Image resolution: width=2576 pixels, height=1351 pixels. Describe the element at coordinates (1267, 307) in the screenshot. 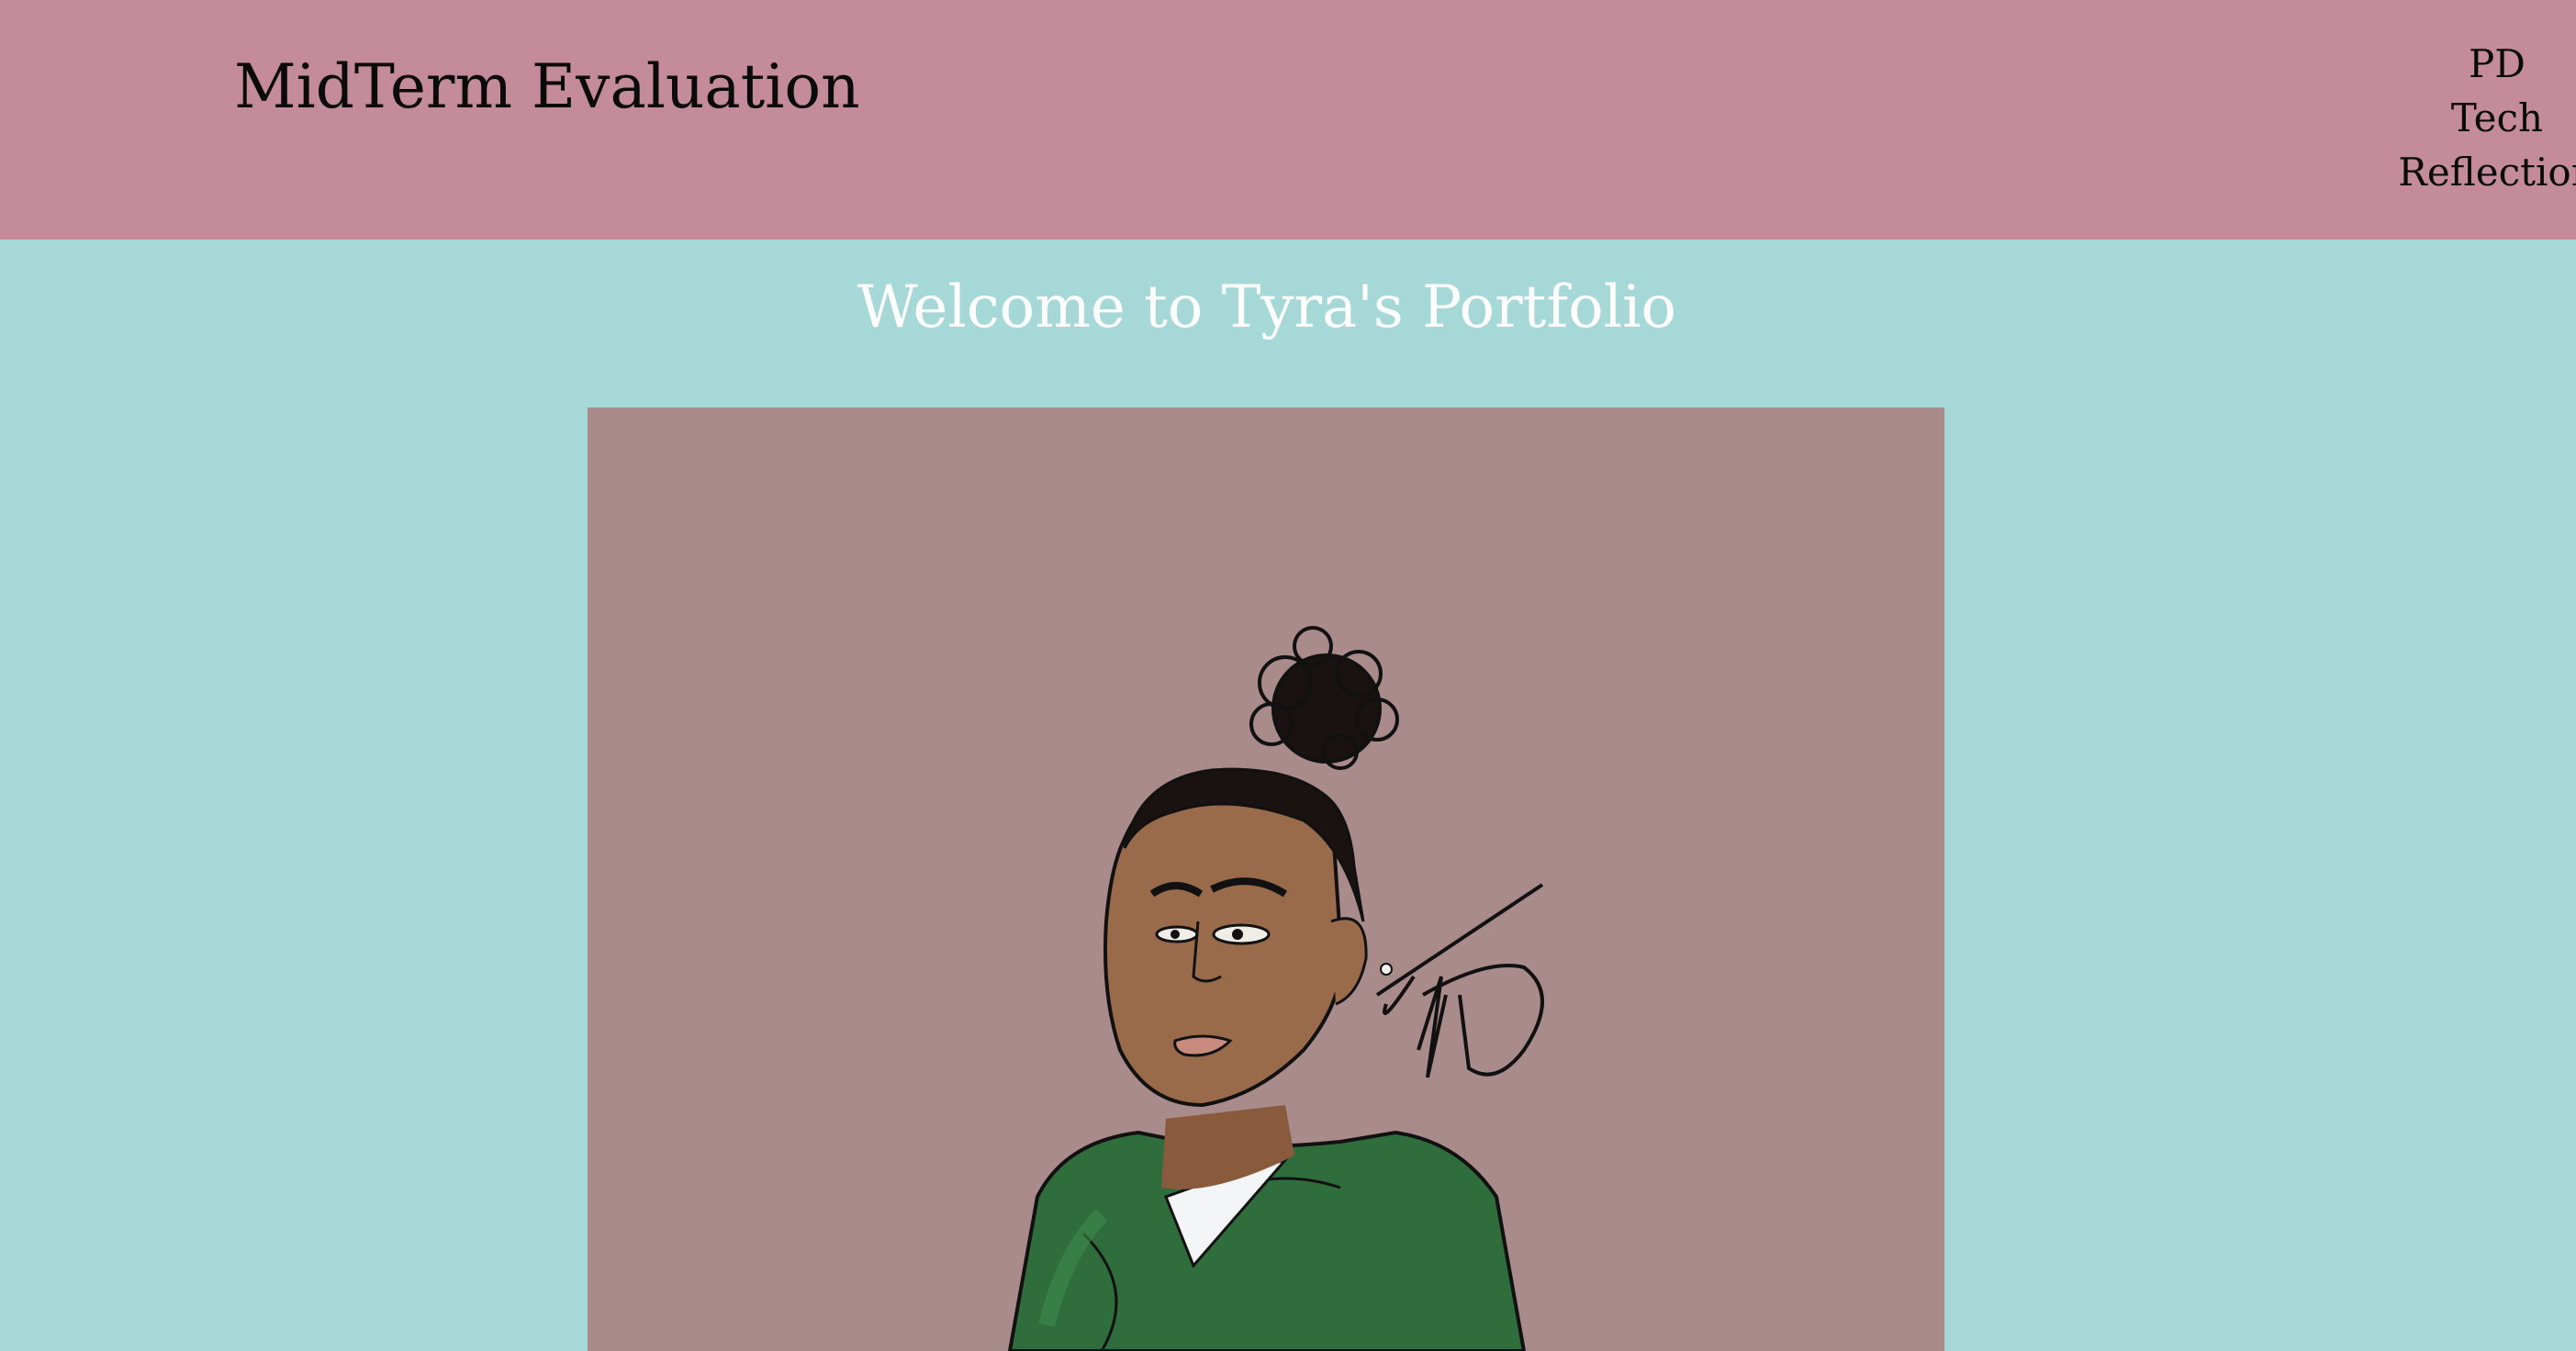

I see `welcome-heading: Welcome to Tyra's Portfolio` at that location.